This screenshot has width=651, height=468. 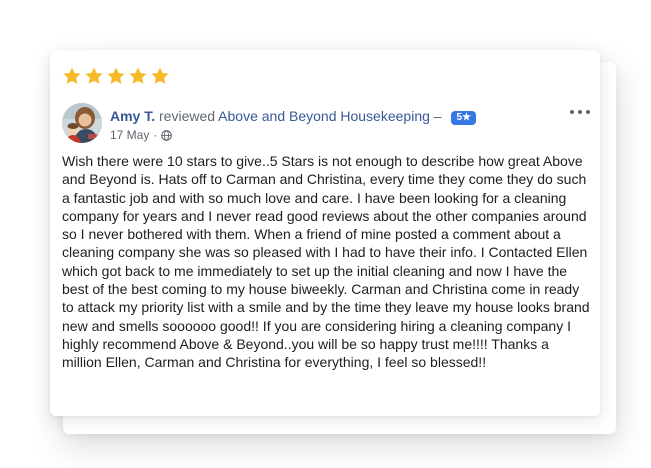 I want to click on more-options-icon, so click(x=580, y=112).